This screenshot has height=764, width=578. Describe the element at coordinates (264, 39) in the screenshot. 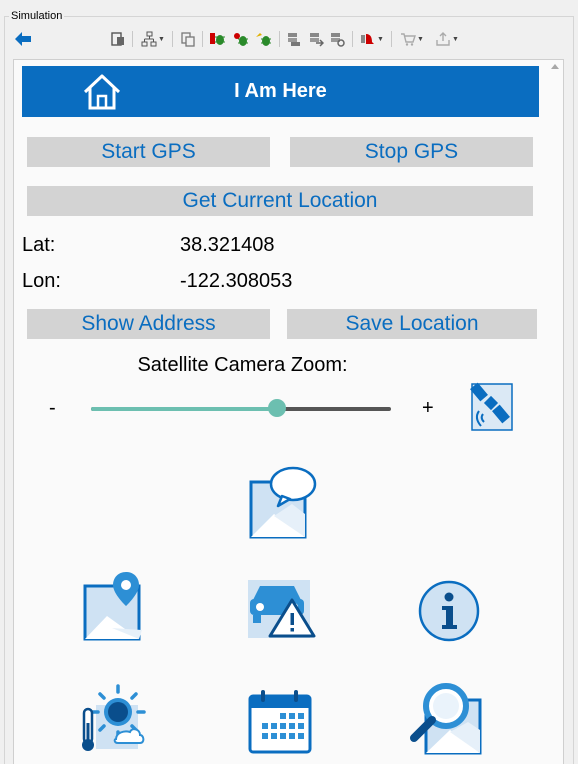

I see `bug-yellow-icon` at that location.